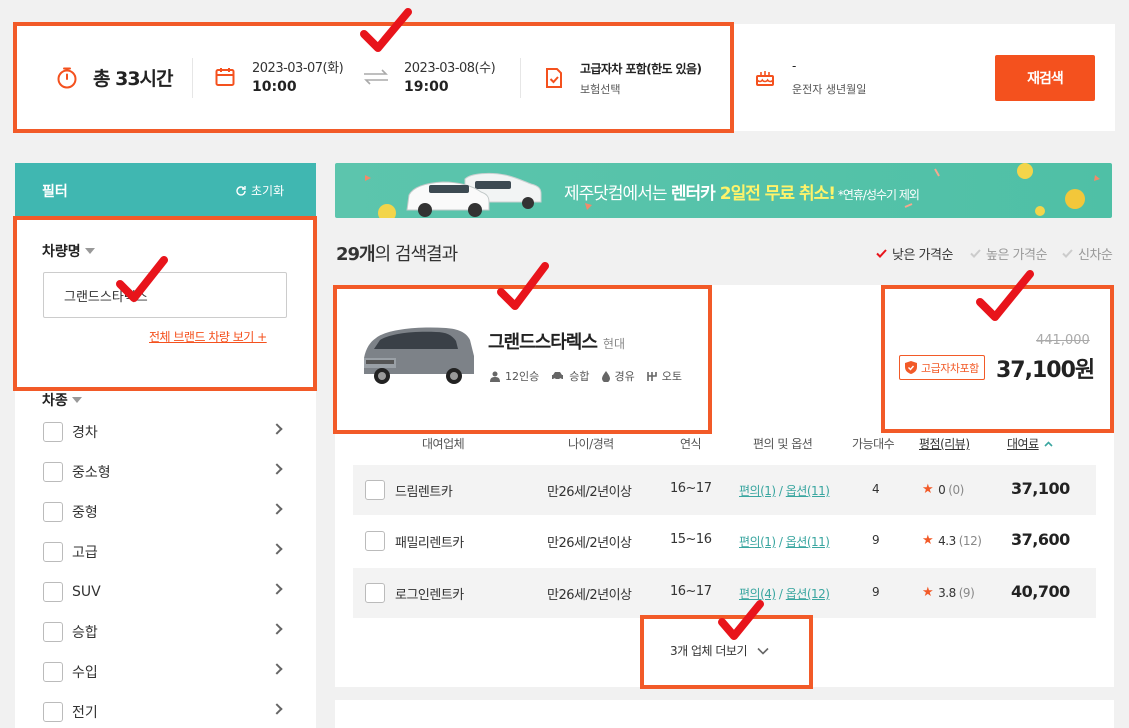  What do you see at coordinates (691, 444) in the screenshot?
I see `column-header-year: 연식` at bounding box center [691, 444].